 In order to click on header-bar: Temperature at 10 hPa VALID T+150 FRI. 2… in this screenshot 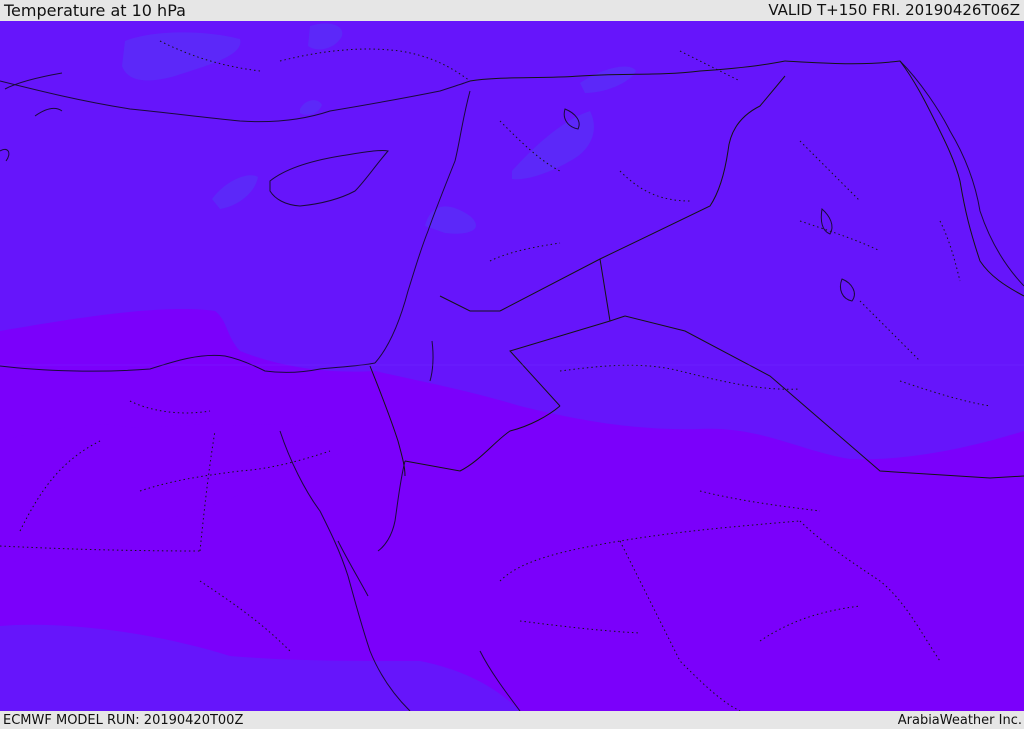, I will do `click(512, 10)`.